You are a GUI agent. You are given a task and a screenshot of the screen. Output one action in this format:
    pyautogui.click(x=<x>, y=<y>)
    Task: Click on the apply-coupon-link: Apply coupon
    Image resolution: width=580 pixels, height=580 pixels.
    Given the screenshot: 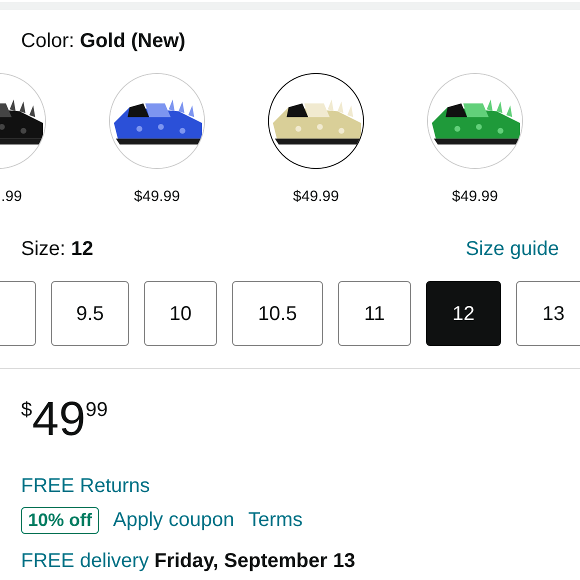 What is the action you would take?
    pyautogui.click(x=173, y=520)
    